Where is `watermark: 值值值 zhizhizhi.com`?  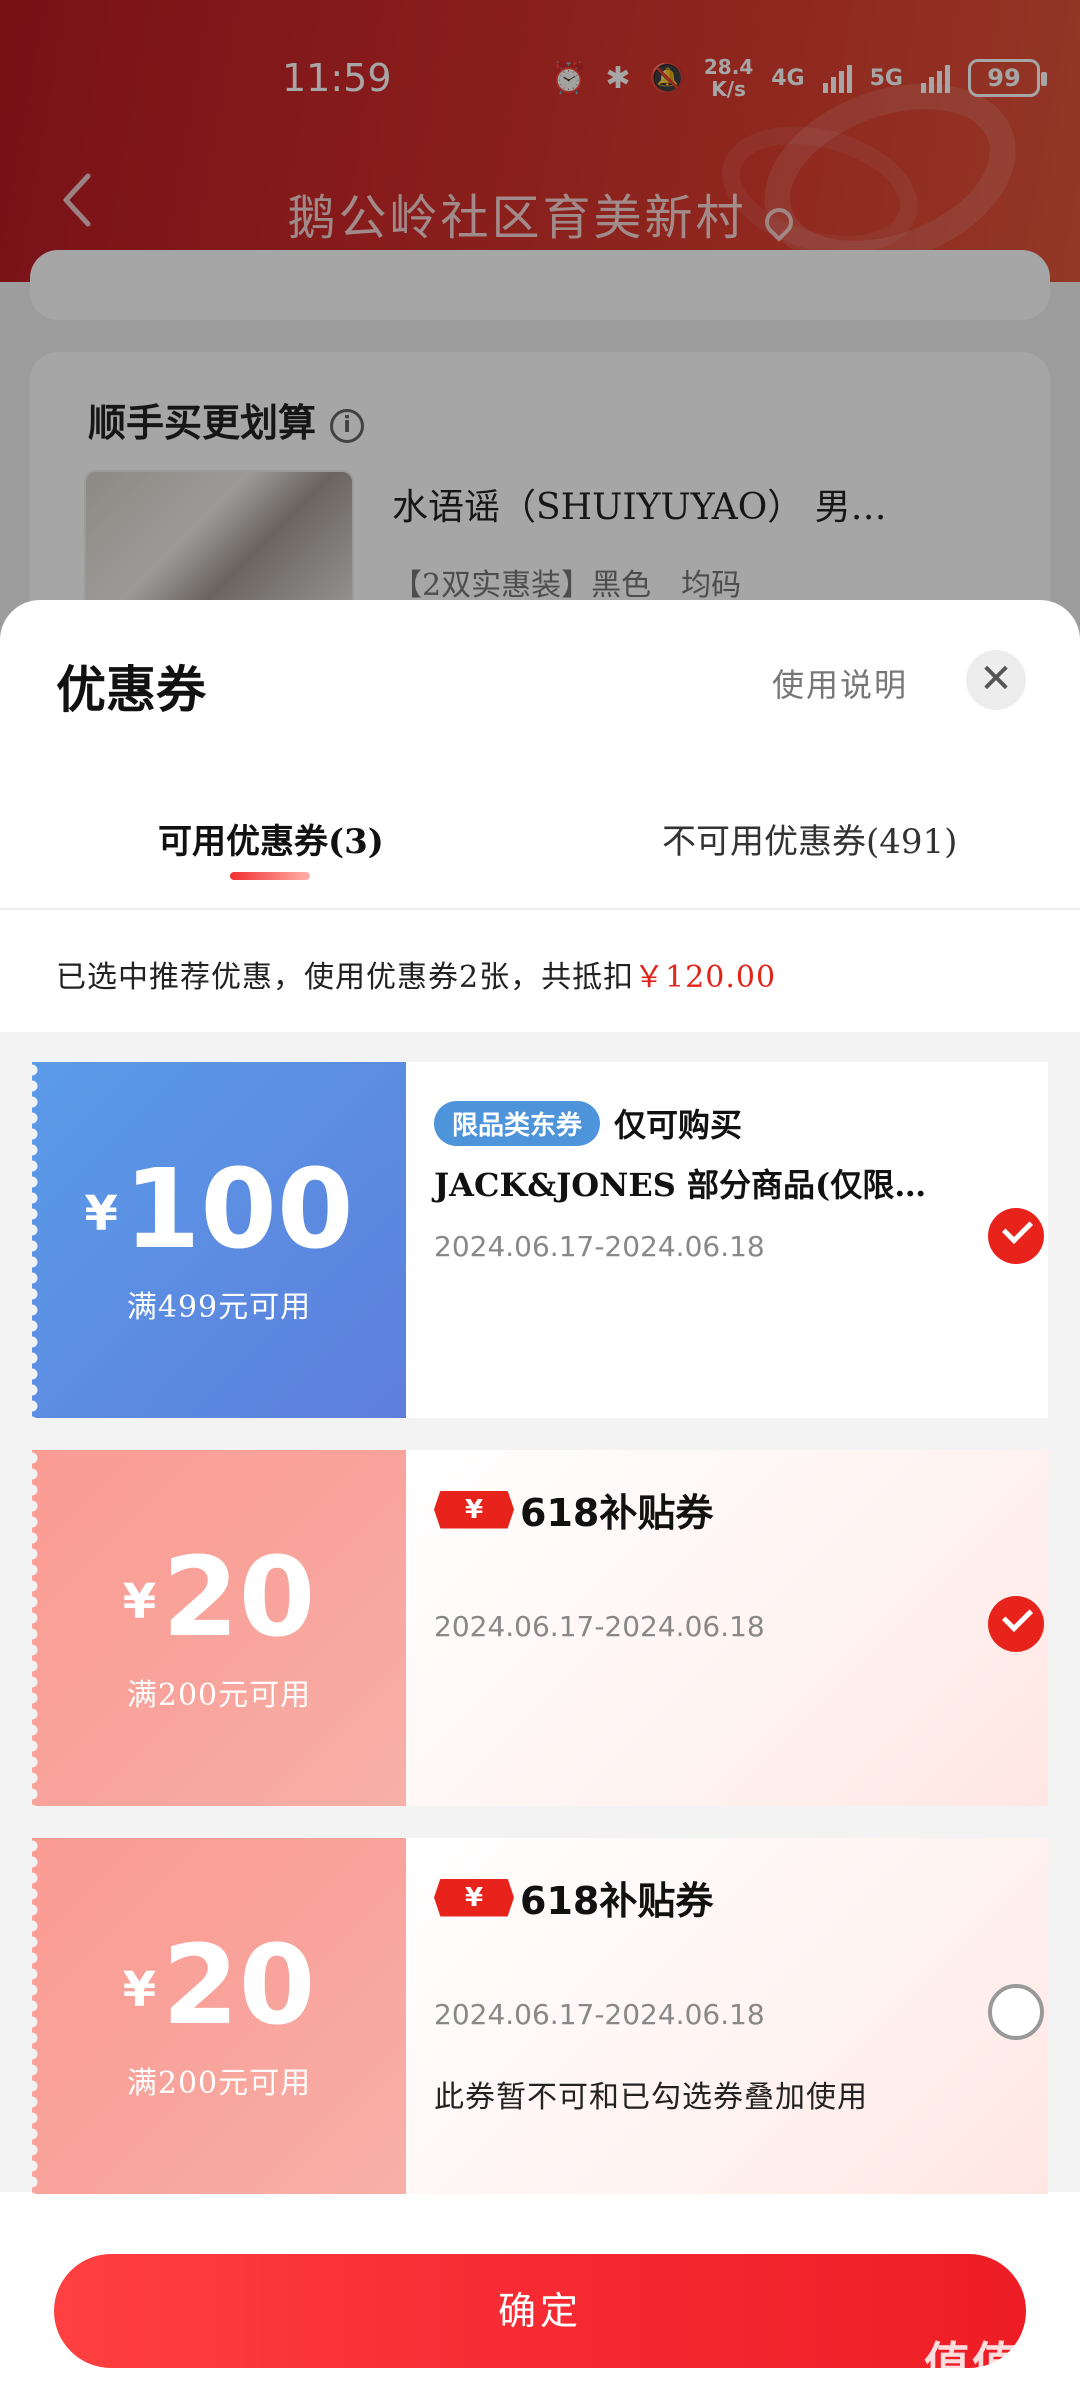 watermark: 值值值 zhizhizhi.com is located at coordinates (996, 2364).